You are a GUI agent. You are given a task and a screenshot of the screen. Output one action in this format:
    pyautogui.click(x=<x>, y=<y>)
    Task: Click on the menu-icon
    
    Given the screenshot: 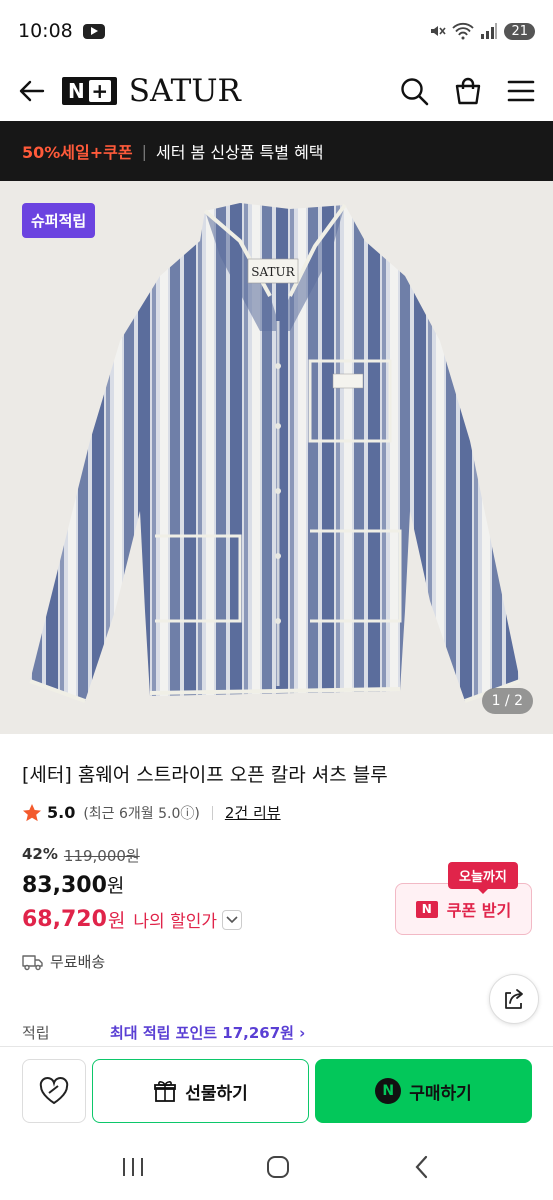 What is the action you would take?
    pyautogui.click(x=521, y=91)
    